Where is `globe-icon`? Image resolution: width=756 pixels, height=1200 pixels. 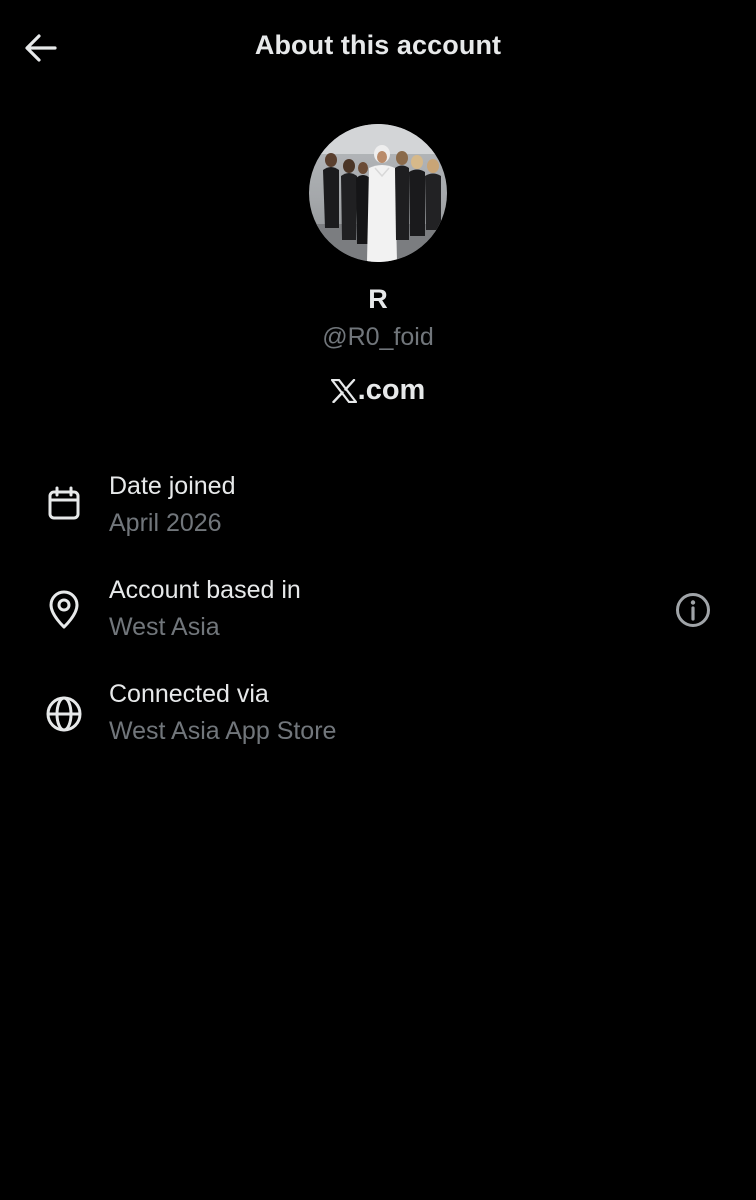 globe-icon is located at coordinates (64, 714).